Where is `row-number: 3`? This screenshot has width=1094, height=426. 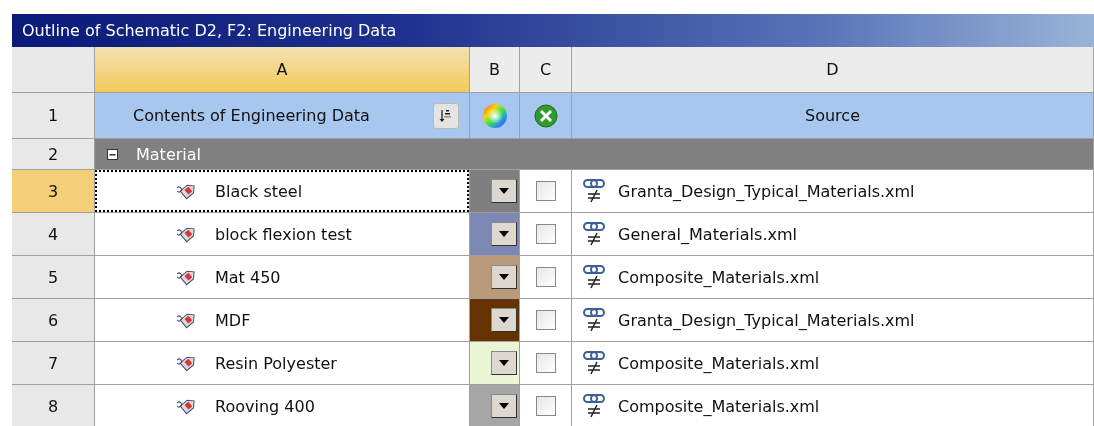 row-number: 3 is located at coordinates (53, 191).